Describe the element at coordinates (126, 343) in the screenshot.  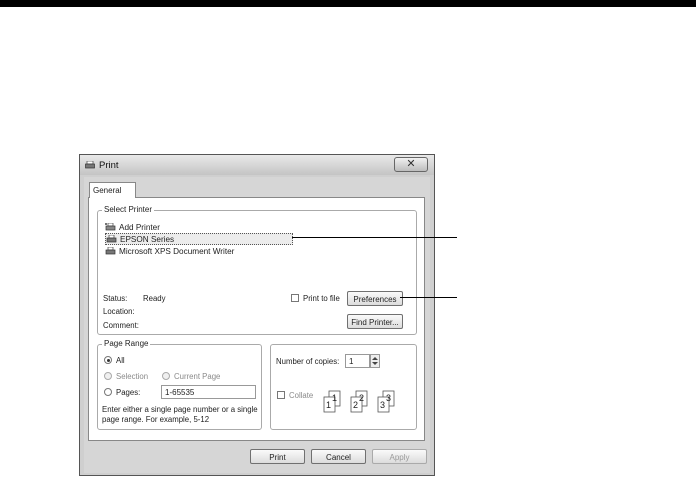
I see `page-range-legend: Page Range` at that location.